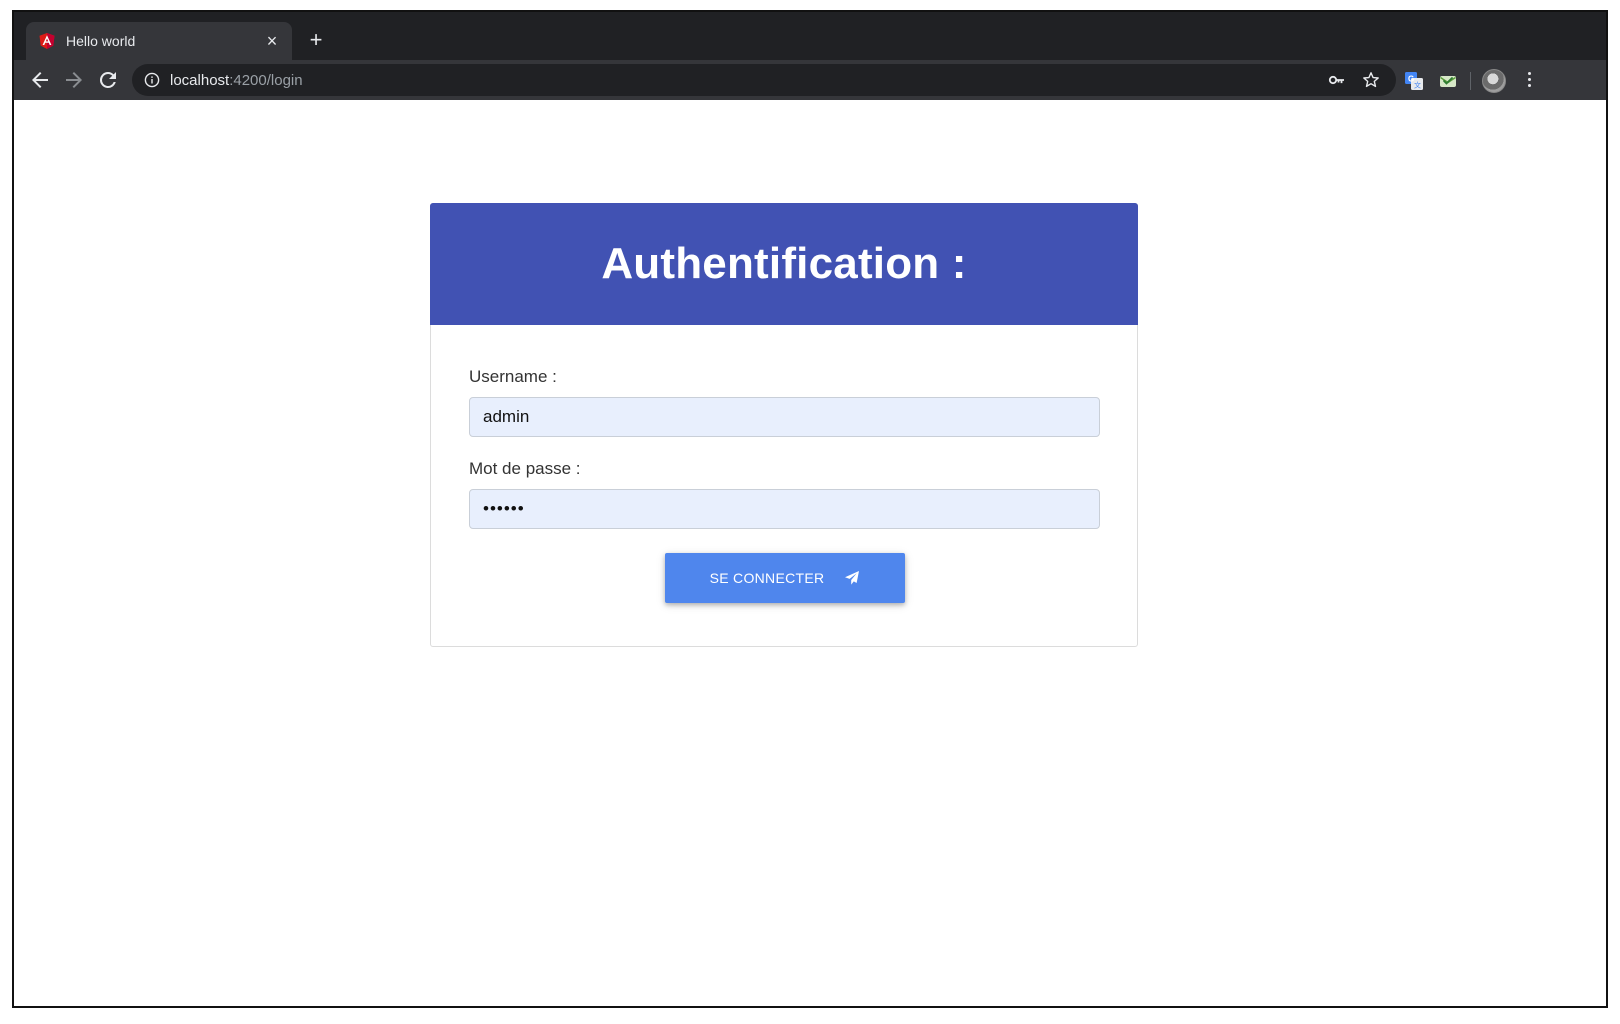 The image size is (1620, 1024). Describe the element at coordinates (316, 41) in the screenshot. I see `new-tab-button: +` at that location.